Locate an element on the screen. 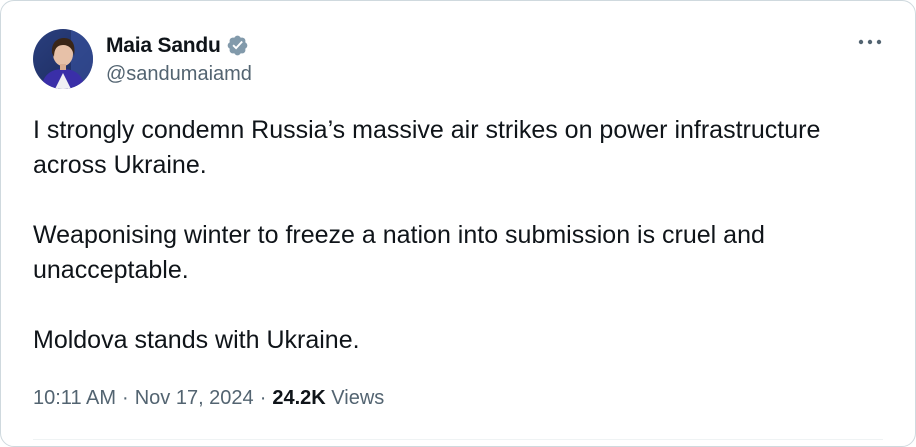 The width and height of the screenshot is (916, 447). tweet-header: Maia Sandu @sandumaiamd is located at coordinates (142, 59).